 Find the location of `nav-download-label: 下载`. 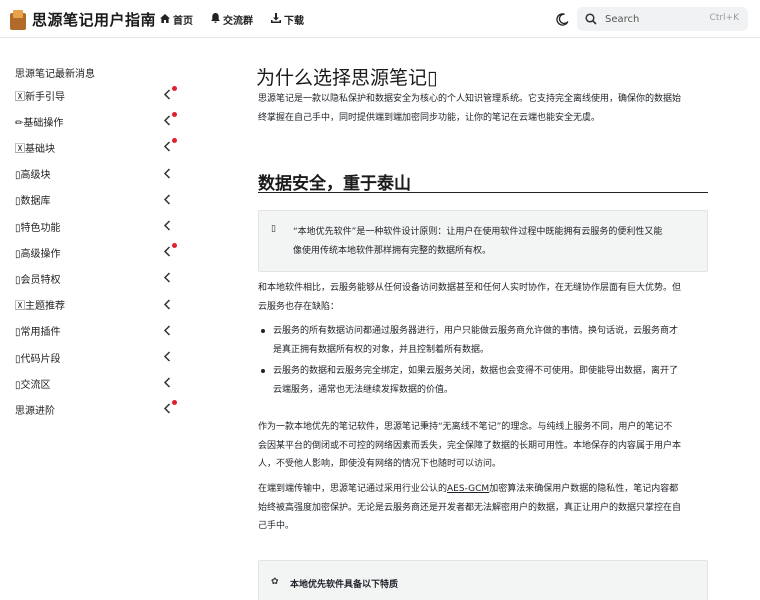

nav-download-label: 下载 is located at coordinates (294, 21).